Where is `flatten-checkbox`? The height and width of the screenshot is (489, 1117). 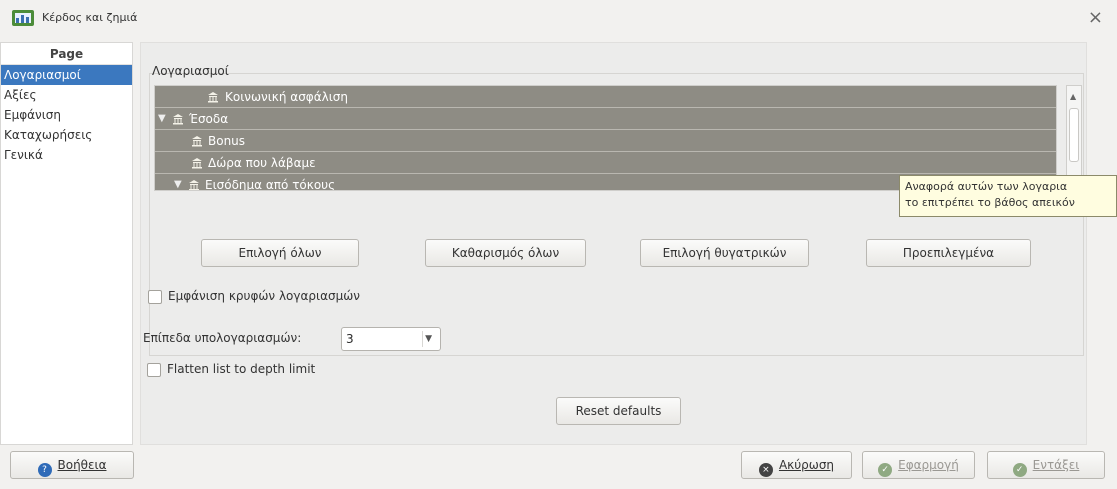 flatten-checkbox is located at coordinates (154, 370).